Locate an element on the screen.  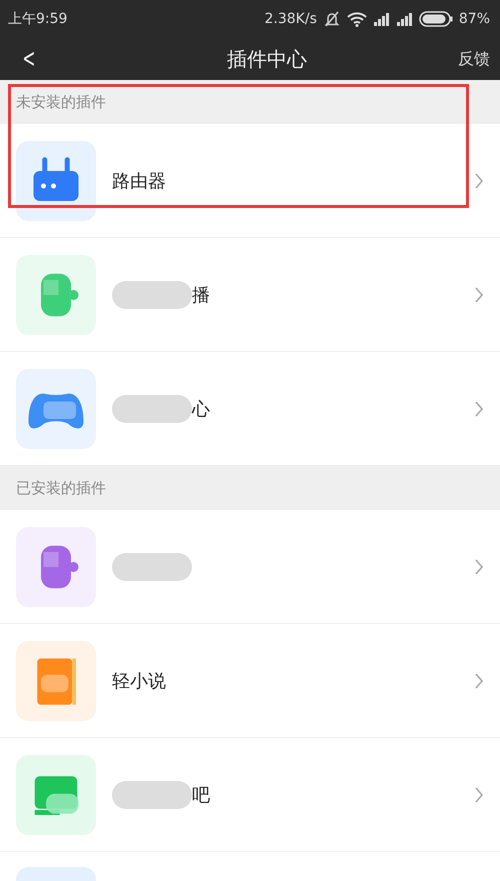
section-header: 已安装的插件 is located at coordinates (250, 488).